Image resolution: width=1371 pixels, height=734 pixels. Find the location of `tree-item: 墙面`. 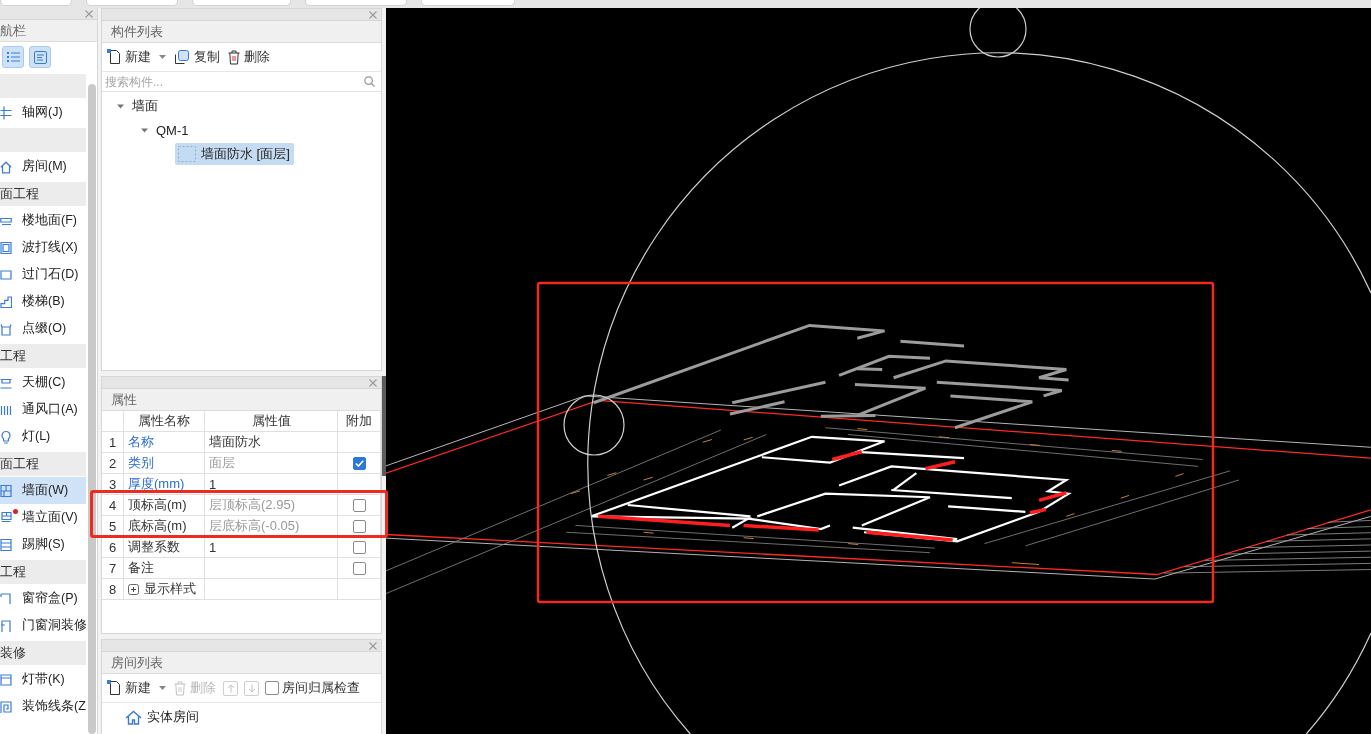

tree-item: 墙面 is located at coordinates (145, 106).